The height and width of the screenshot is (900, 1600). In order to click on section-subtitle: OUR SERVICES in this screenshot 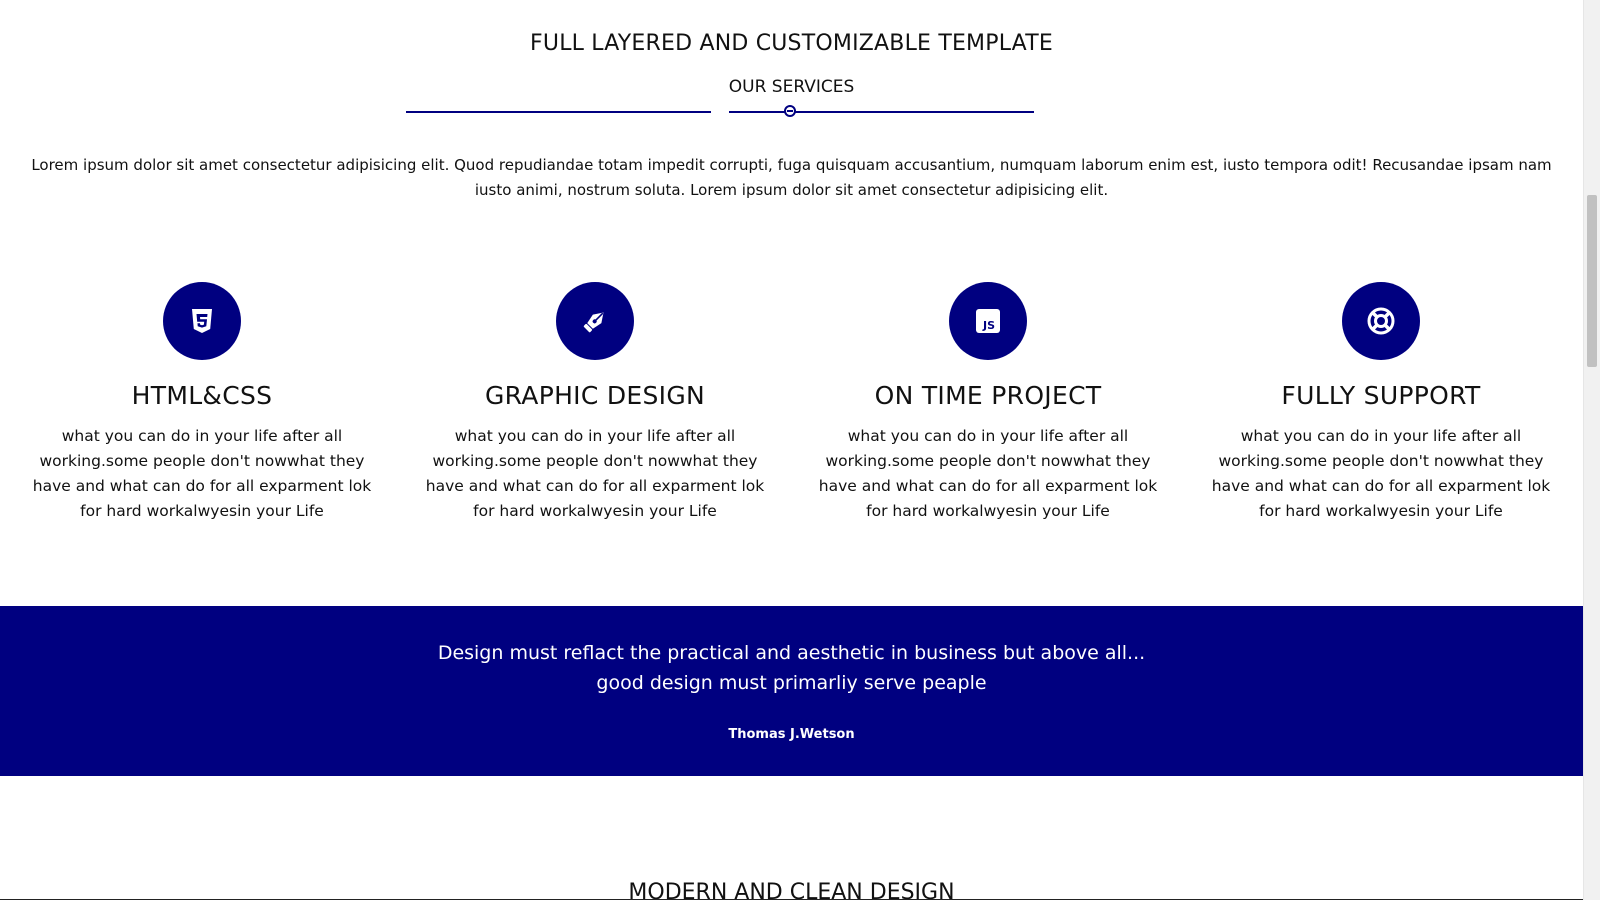, I will do `click(791, 87)`.